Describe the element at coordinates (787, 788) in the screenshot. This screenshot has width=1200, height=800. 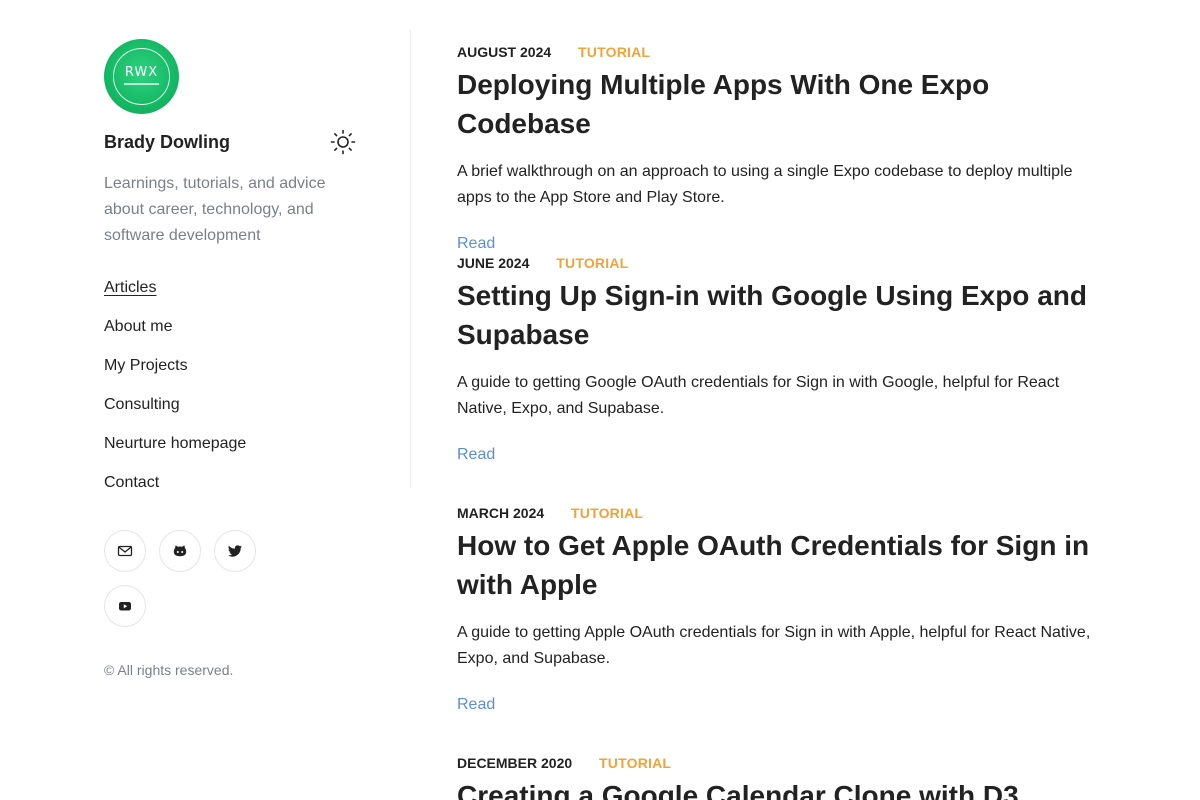
I see `article-title: Creating a Google Calendar Clone with D3` at that location.